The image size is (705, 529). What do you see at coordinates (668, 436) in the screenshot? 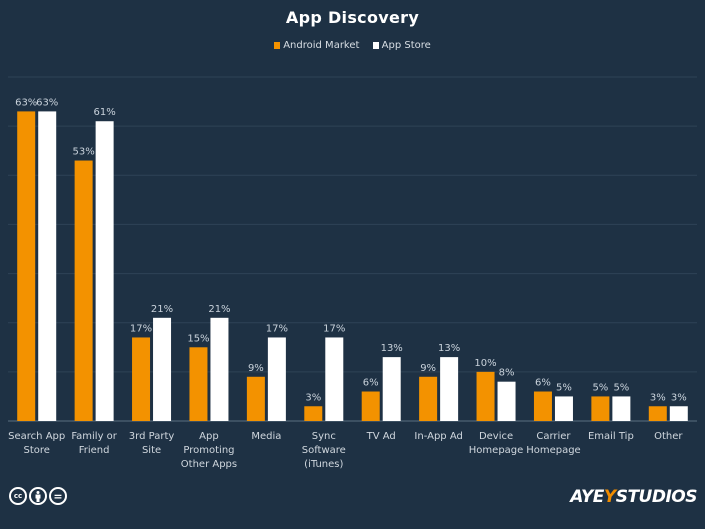
I see `x-tick-label: Other` at bounding box center [668, 436].